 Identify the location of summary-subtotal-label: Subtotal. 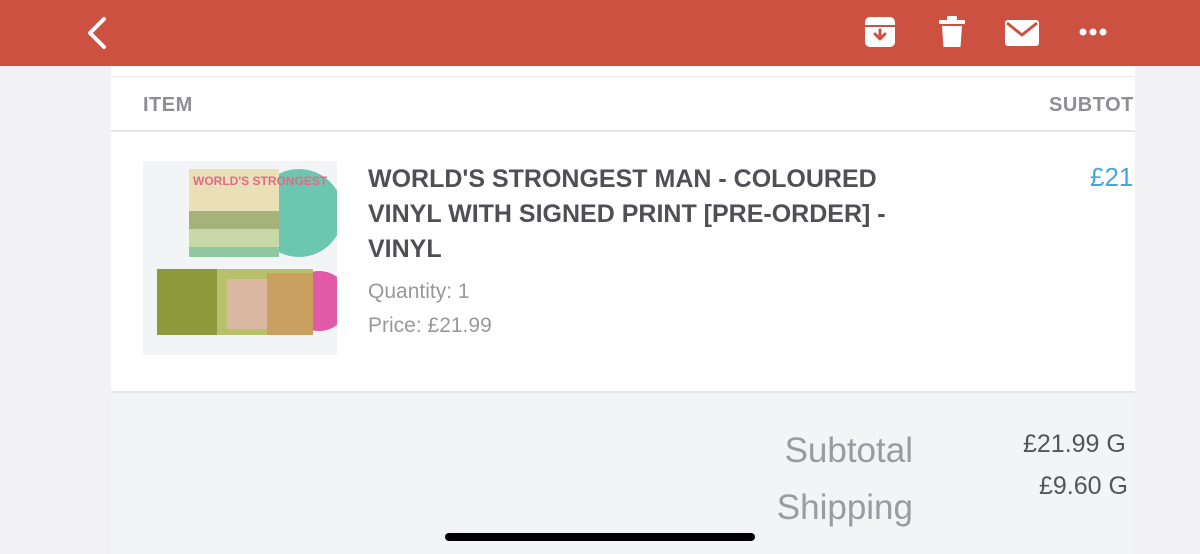
(848, 450).